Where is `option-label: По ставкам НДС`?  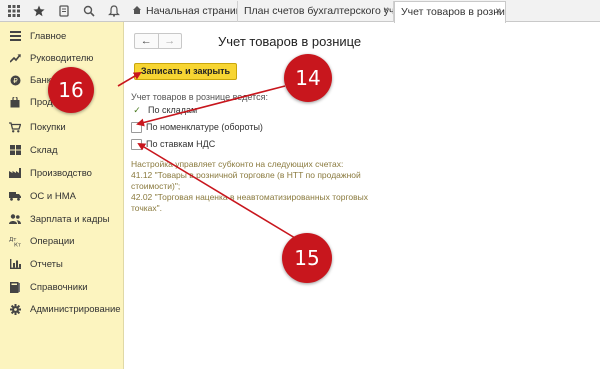 option-label: По ставкам НДС is located at coordinates (181, 144).